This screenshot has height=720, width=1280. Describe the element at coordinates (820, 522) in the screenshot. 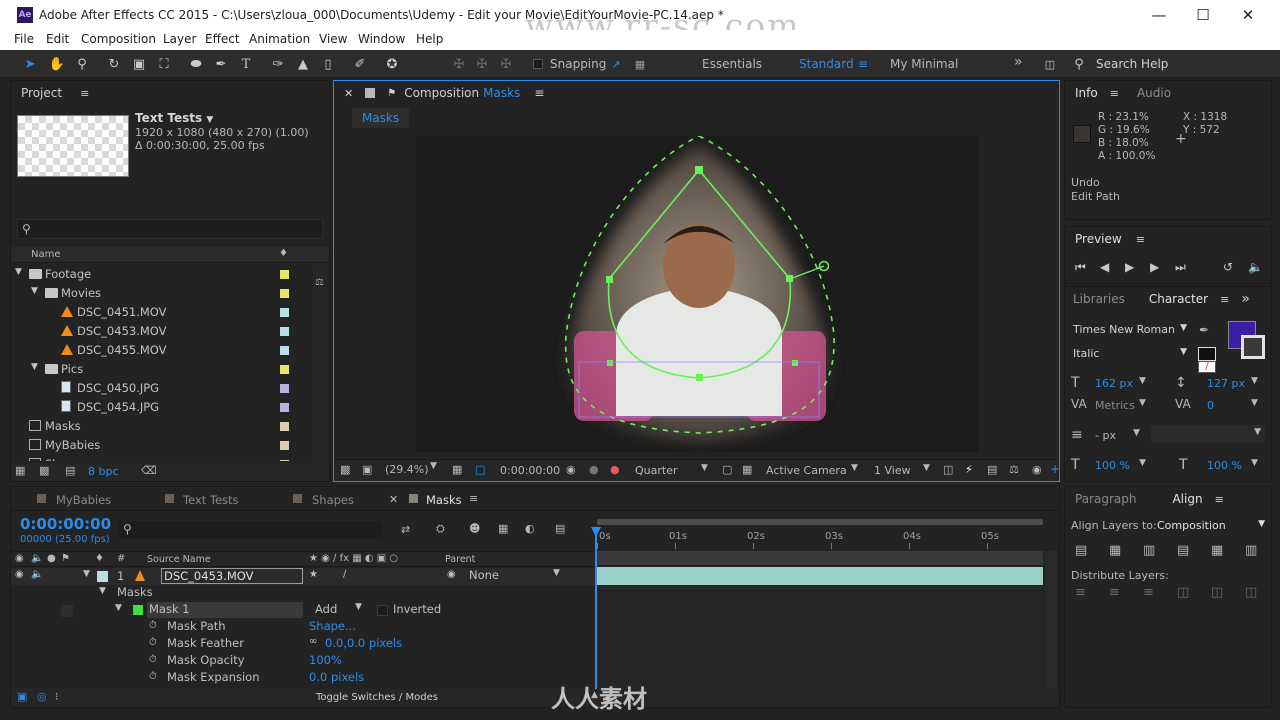

I see `work-area-bar` at that location.